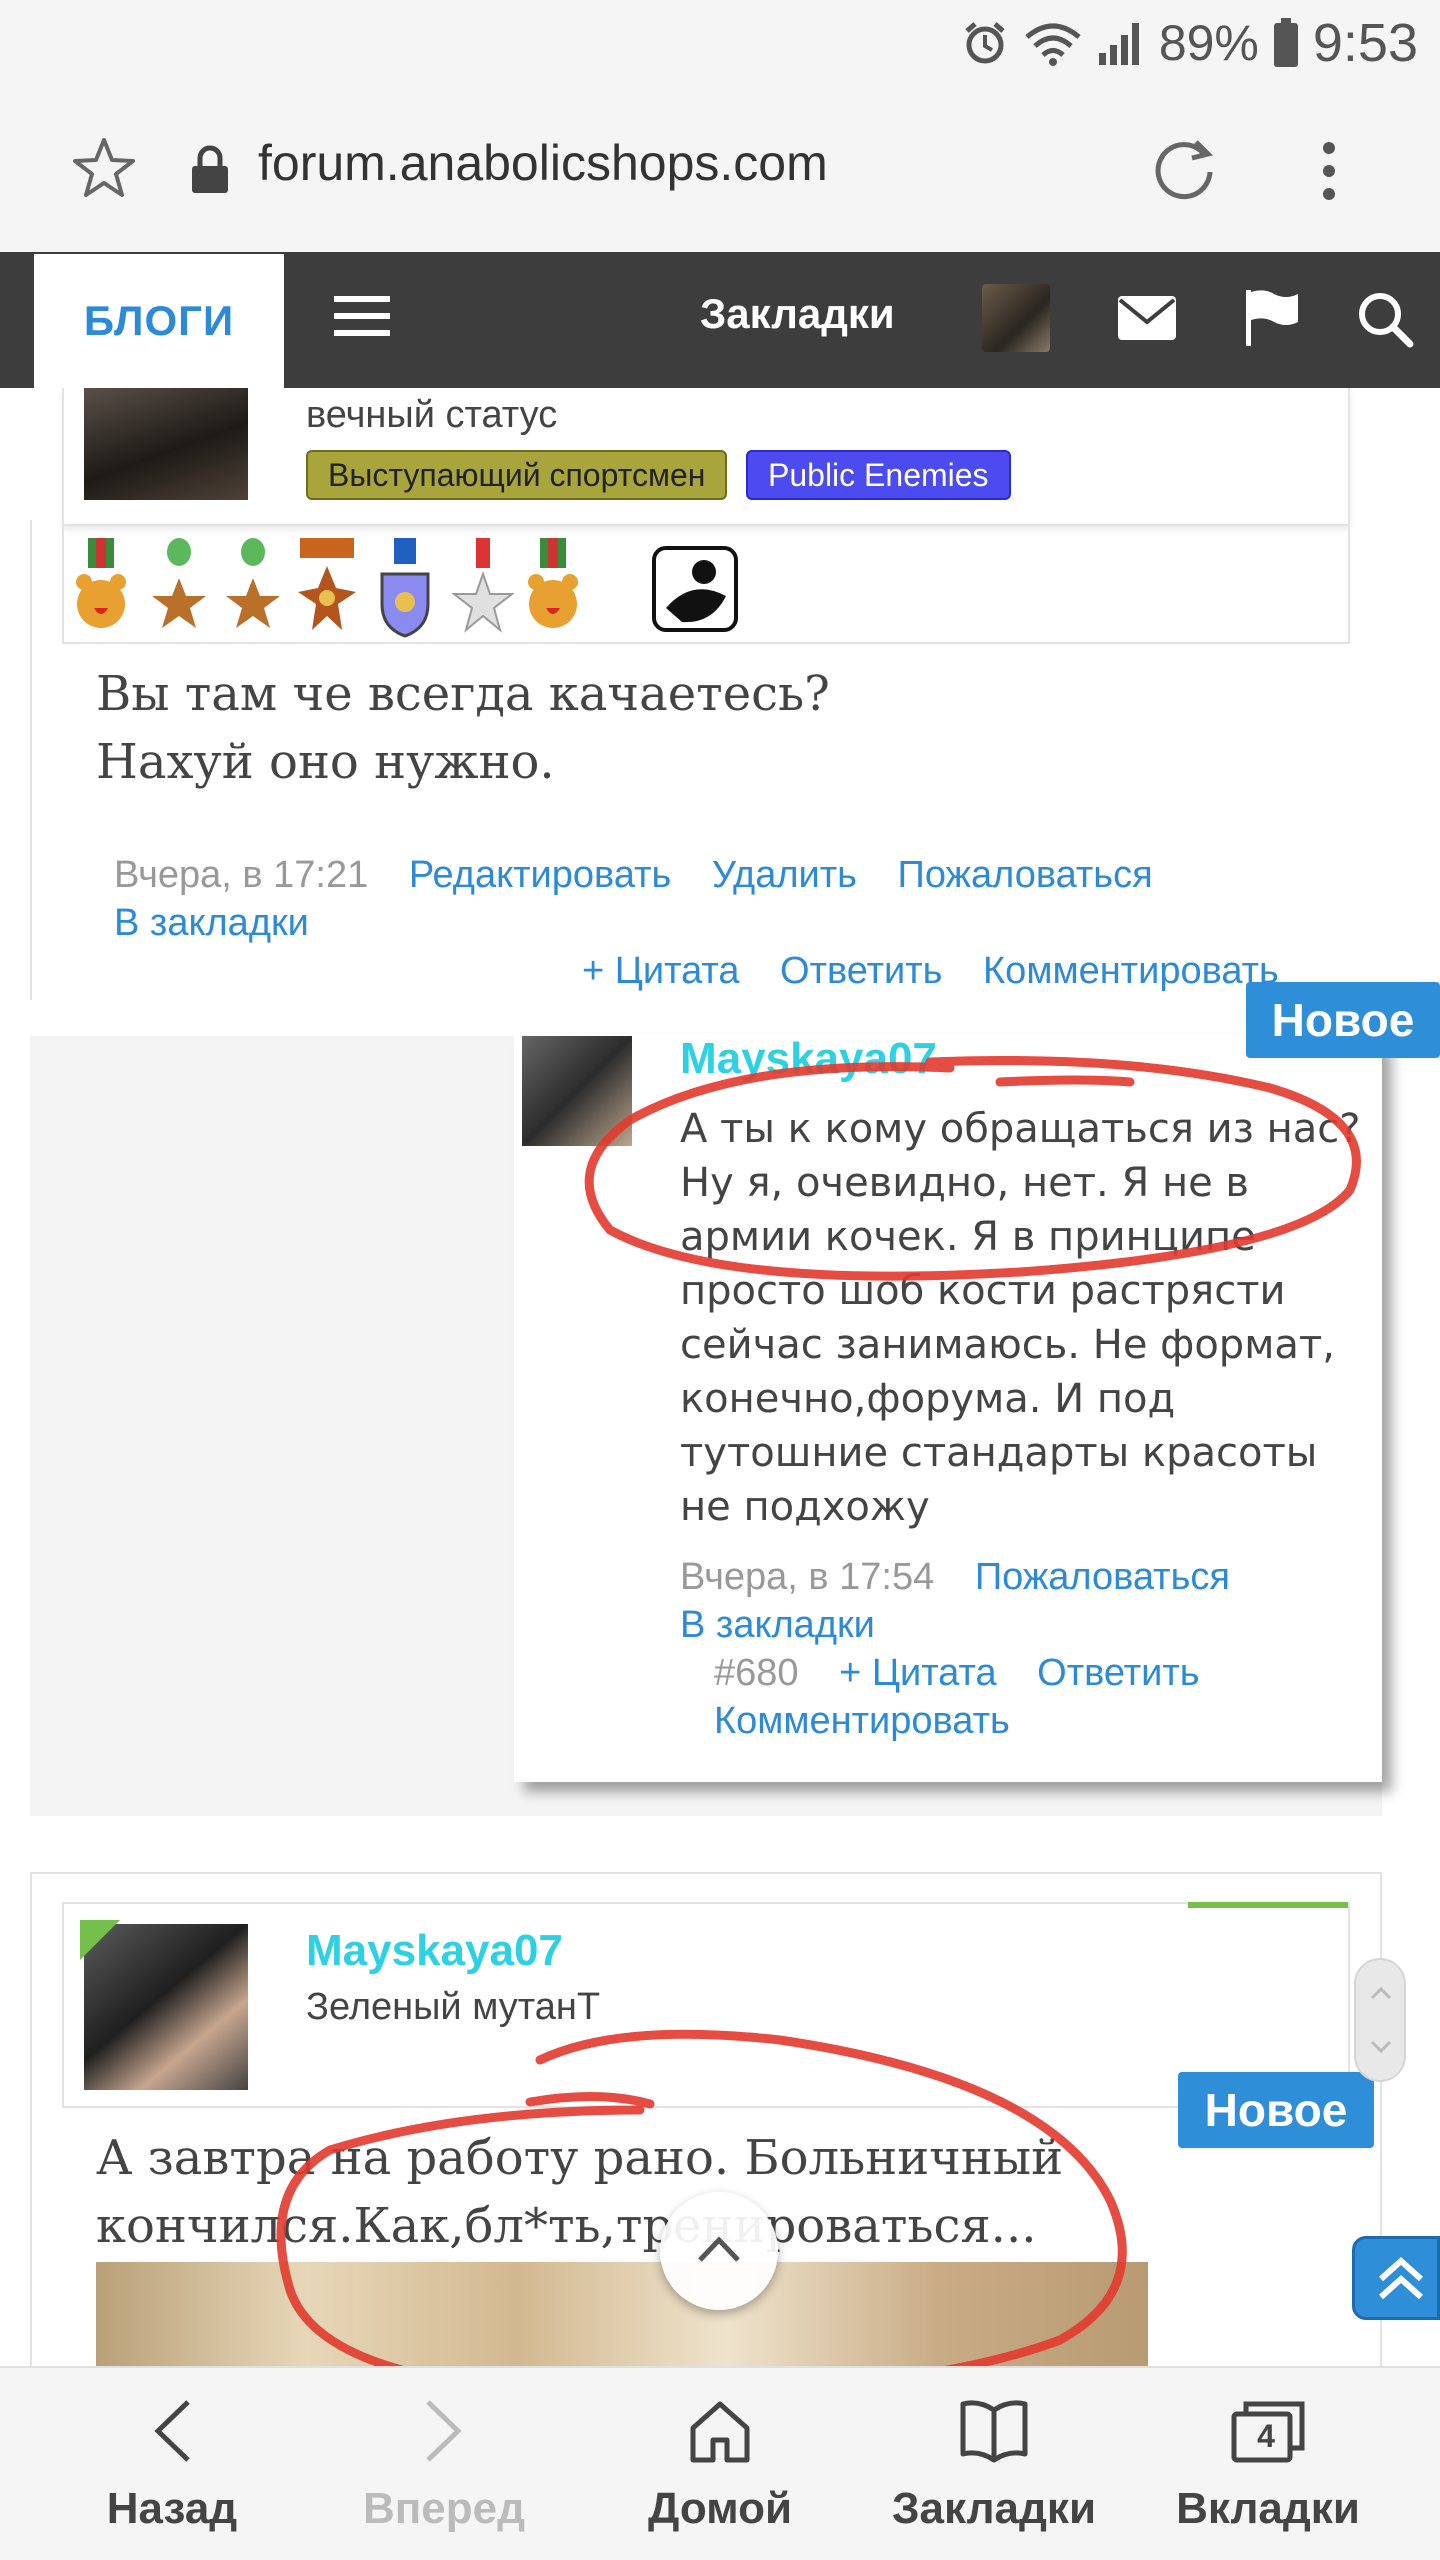 The width and height of the screenshot is (1440, 2560). I want to click on badge-athlete: Выступающий спортсмен, so click(517, 475).